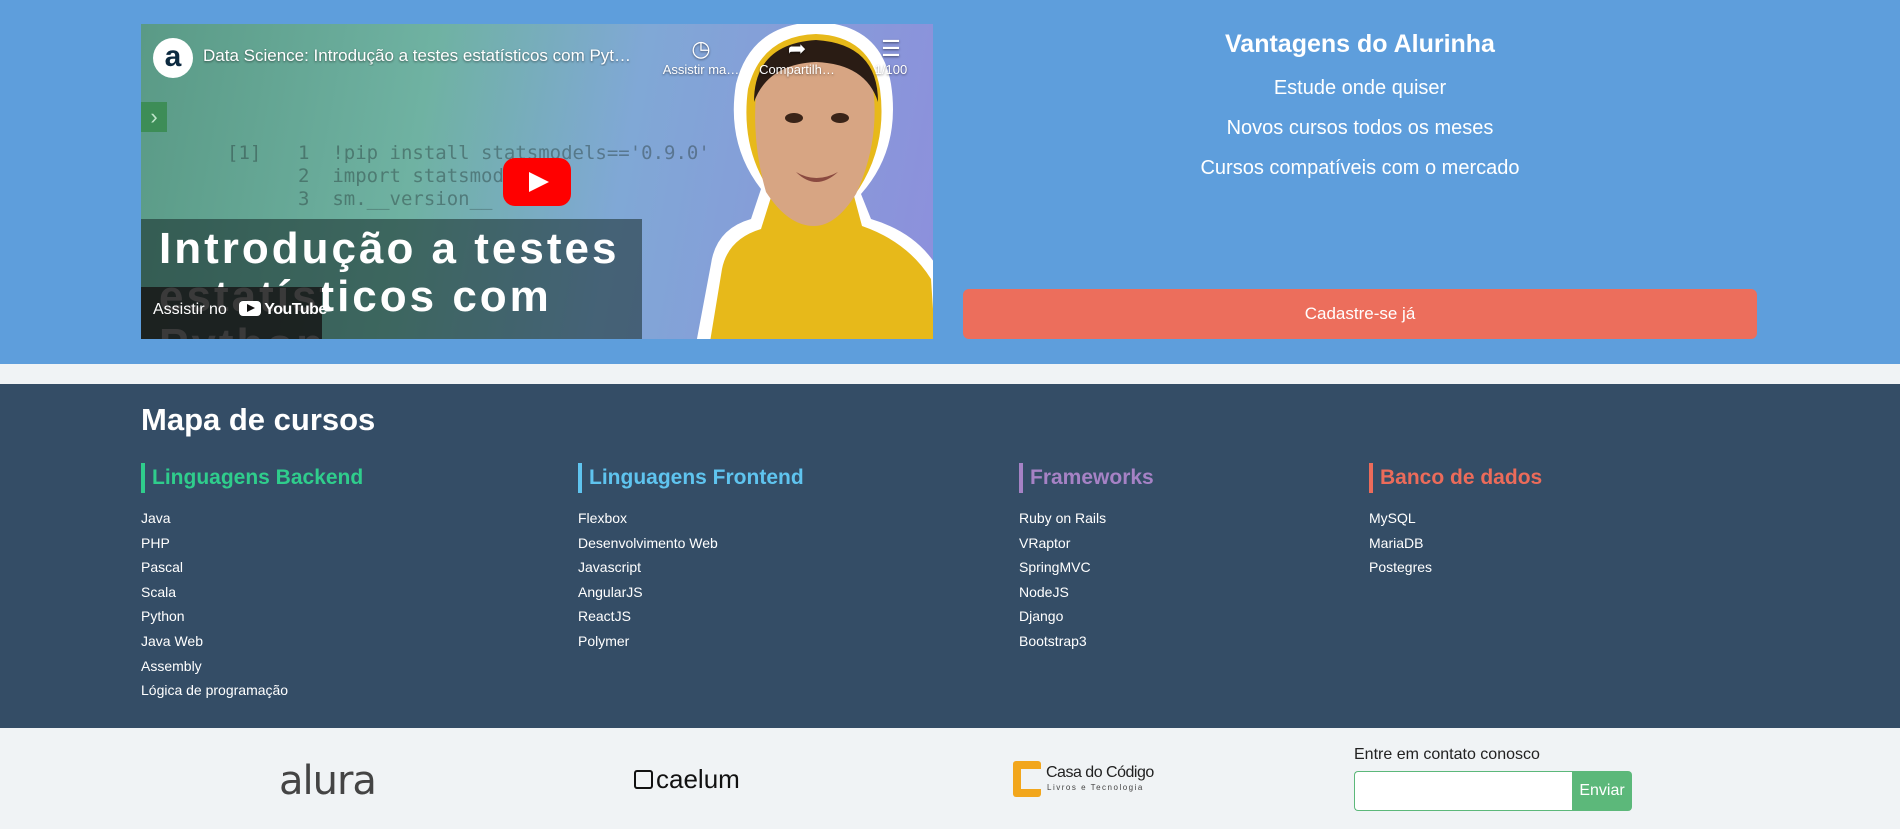 Image resolution: width=1900 pixels, height=829 pixels. What do you see at coordinates (1086, 478) in the screenshot?
I see `course-column-title: Frameworks` at bounding box center [1086, 478].